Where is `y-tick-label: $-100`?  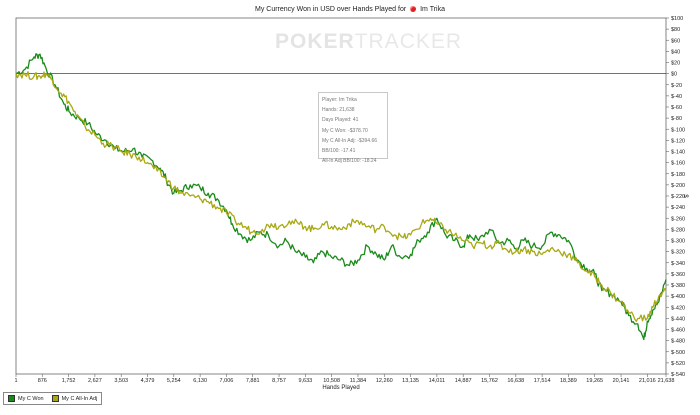
y-tick-label: $-100 is located at coordinates (678, 130).